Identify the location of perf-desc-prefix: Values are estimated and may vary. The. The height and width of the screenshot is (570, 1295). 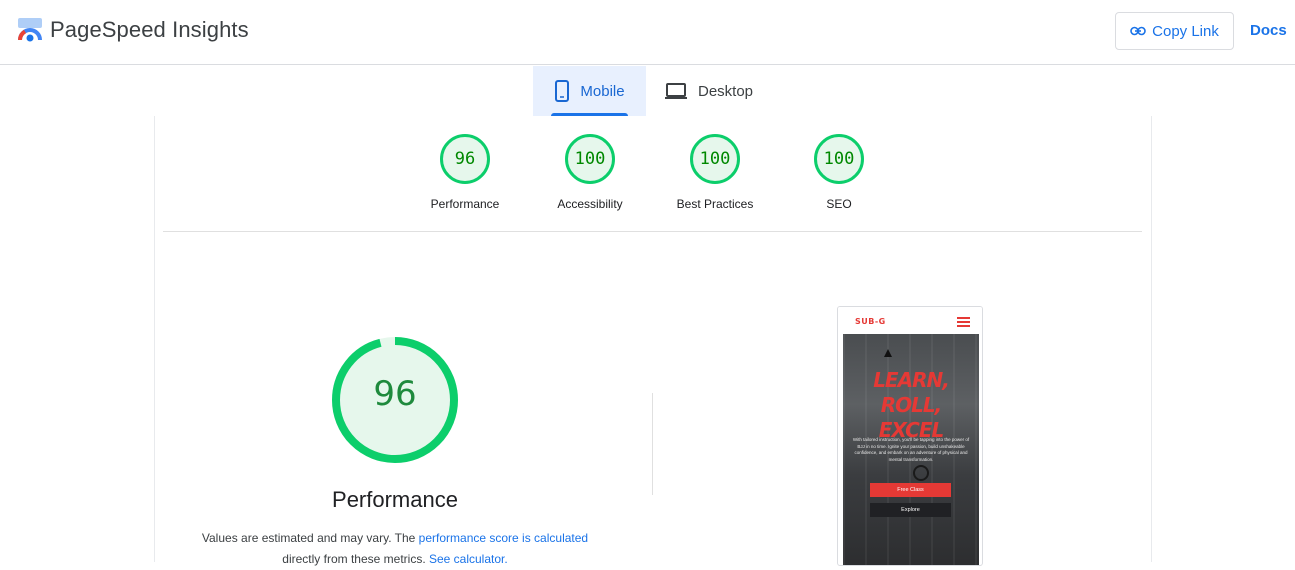
(310, 538).